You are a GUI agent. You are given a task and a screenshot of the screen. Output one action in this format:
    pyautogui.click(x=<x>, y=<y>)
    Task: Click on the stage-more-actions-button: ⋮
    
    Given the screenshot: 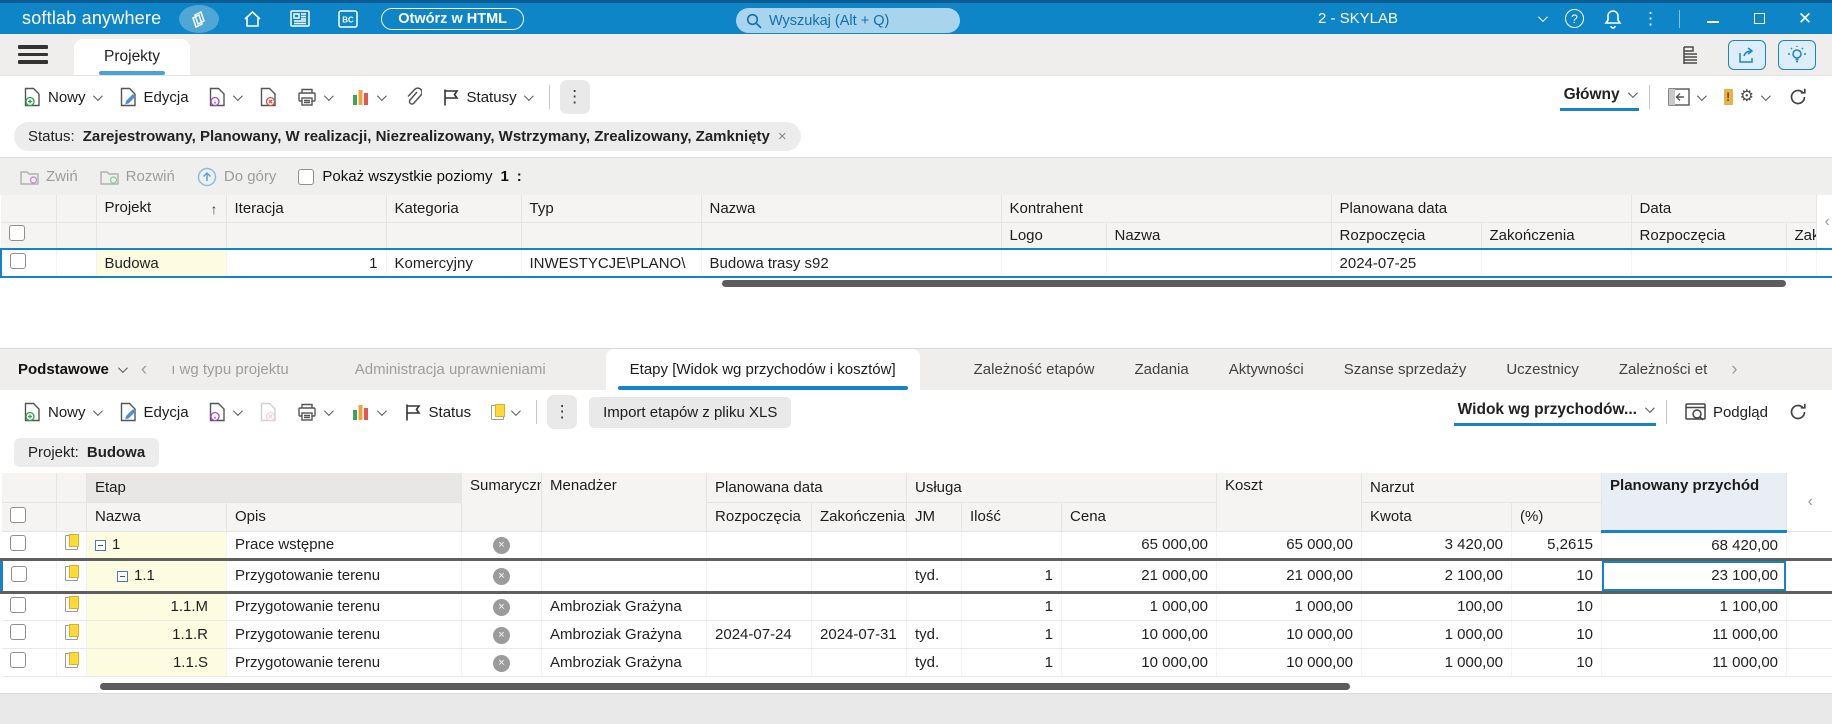 What is the action you would take?
    pyautogui.click(x=562, y=412)
    